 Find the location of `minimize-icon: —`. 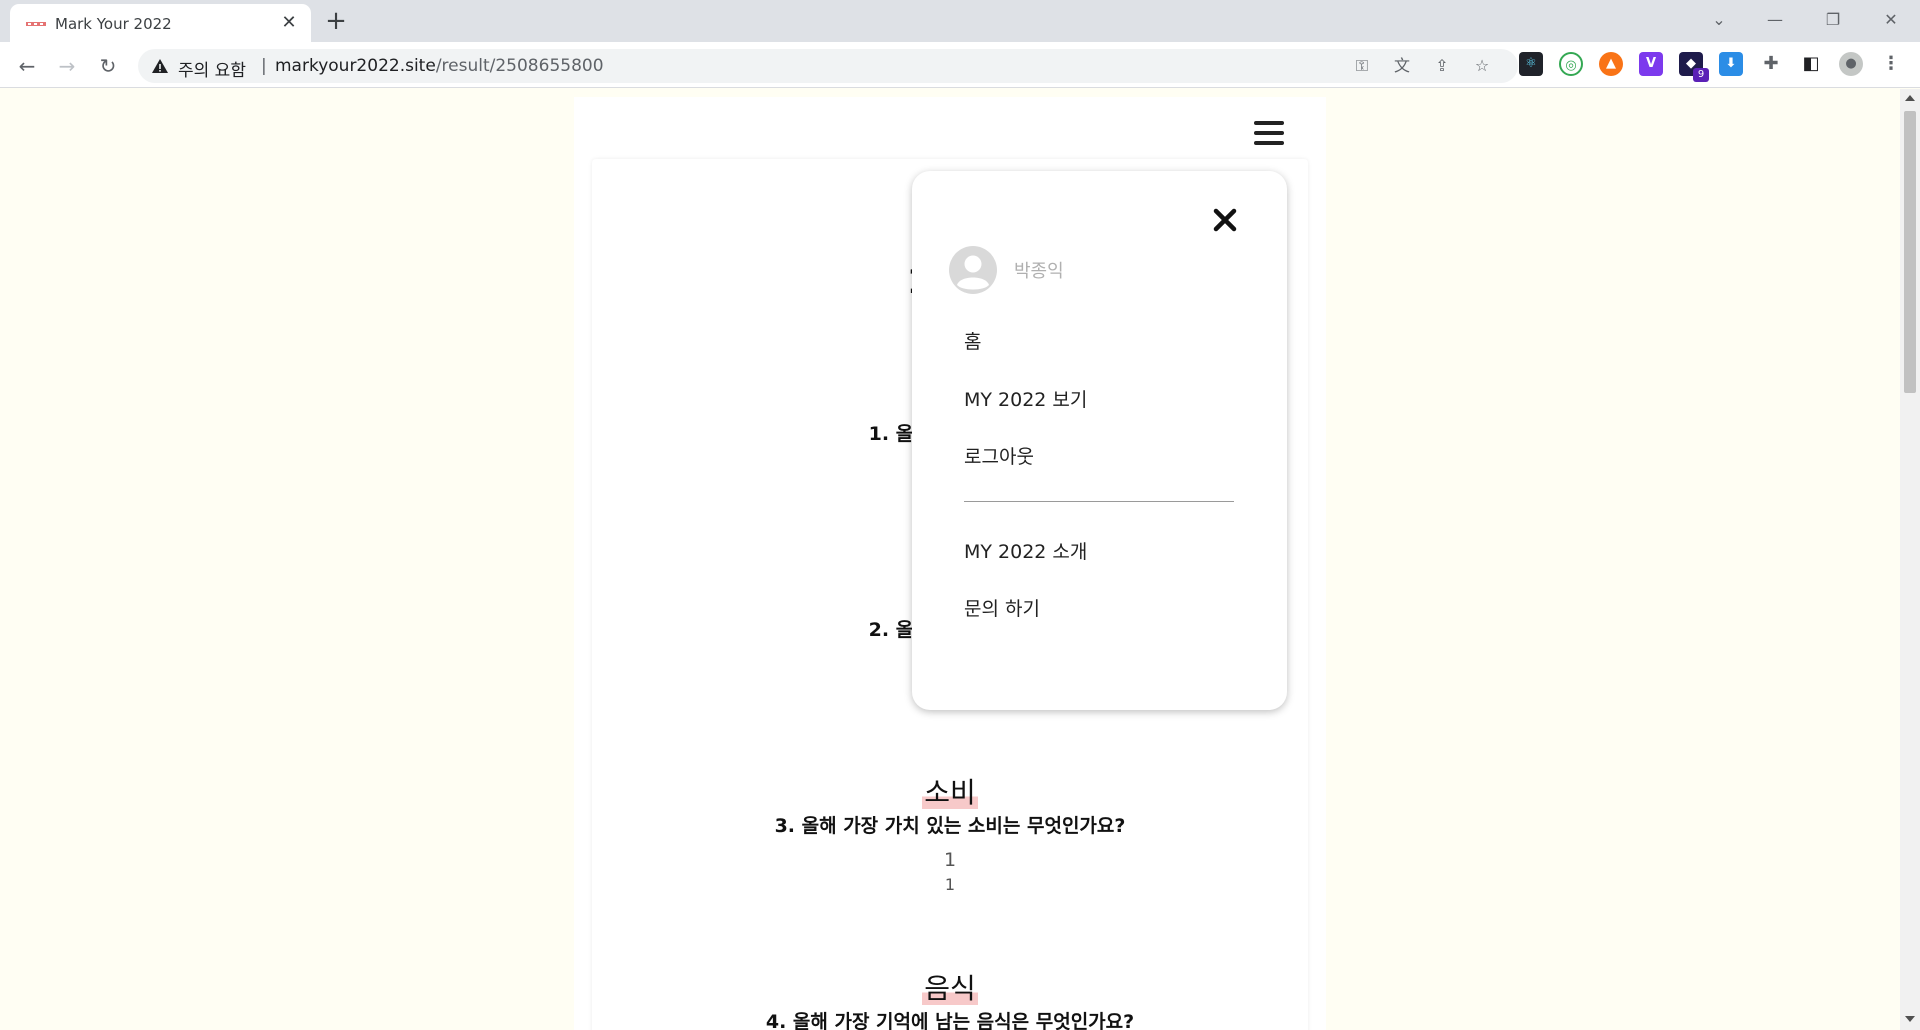

minimize-icon: — is located at coordinates (1775, 20).